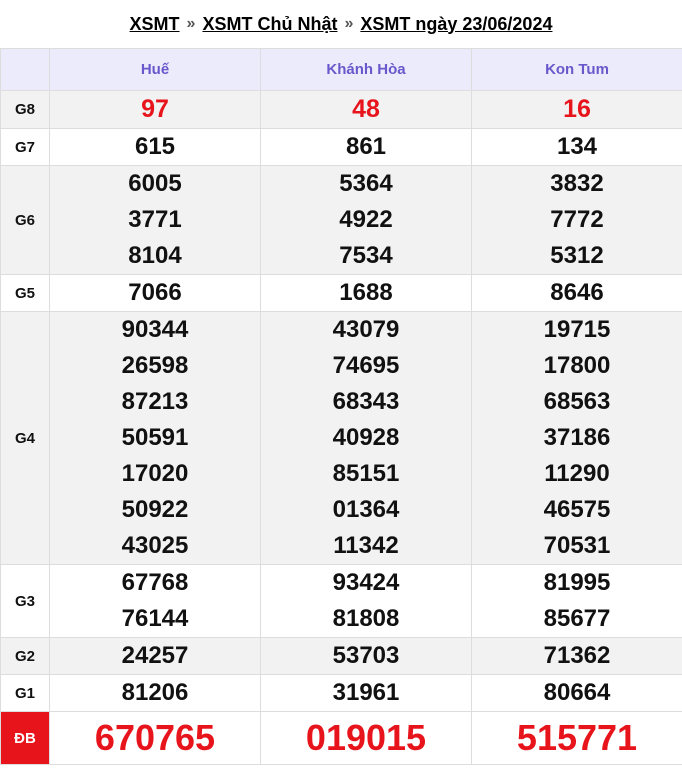  I want to click on prize-number: 1688, so click(366, 293).